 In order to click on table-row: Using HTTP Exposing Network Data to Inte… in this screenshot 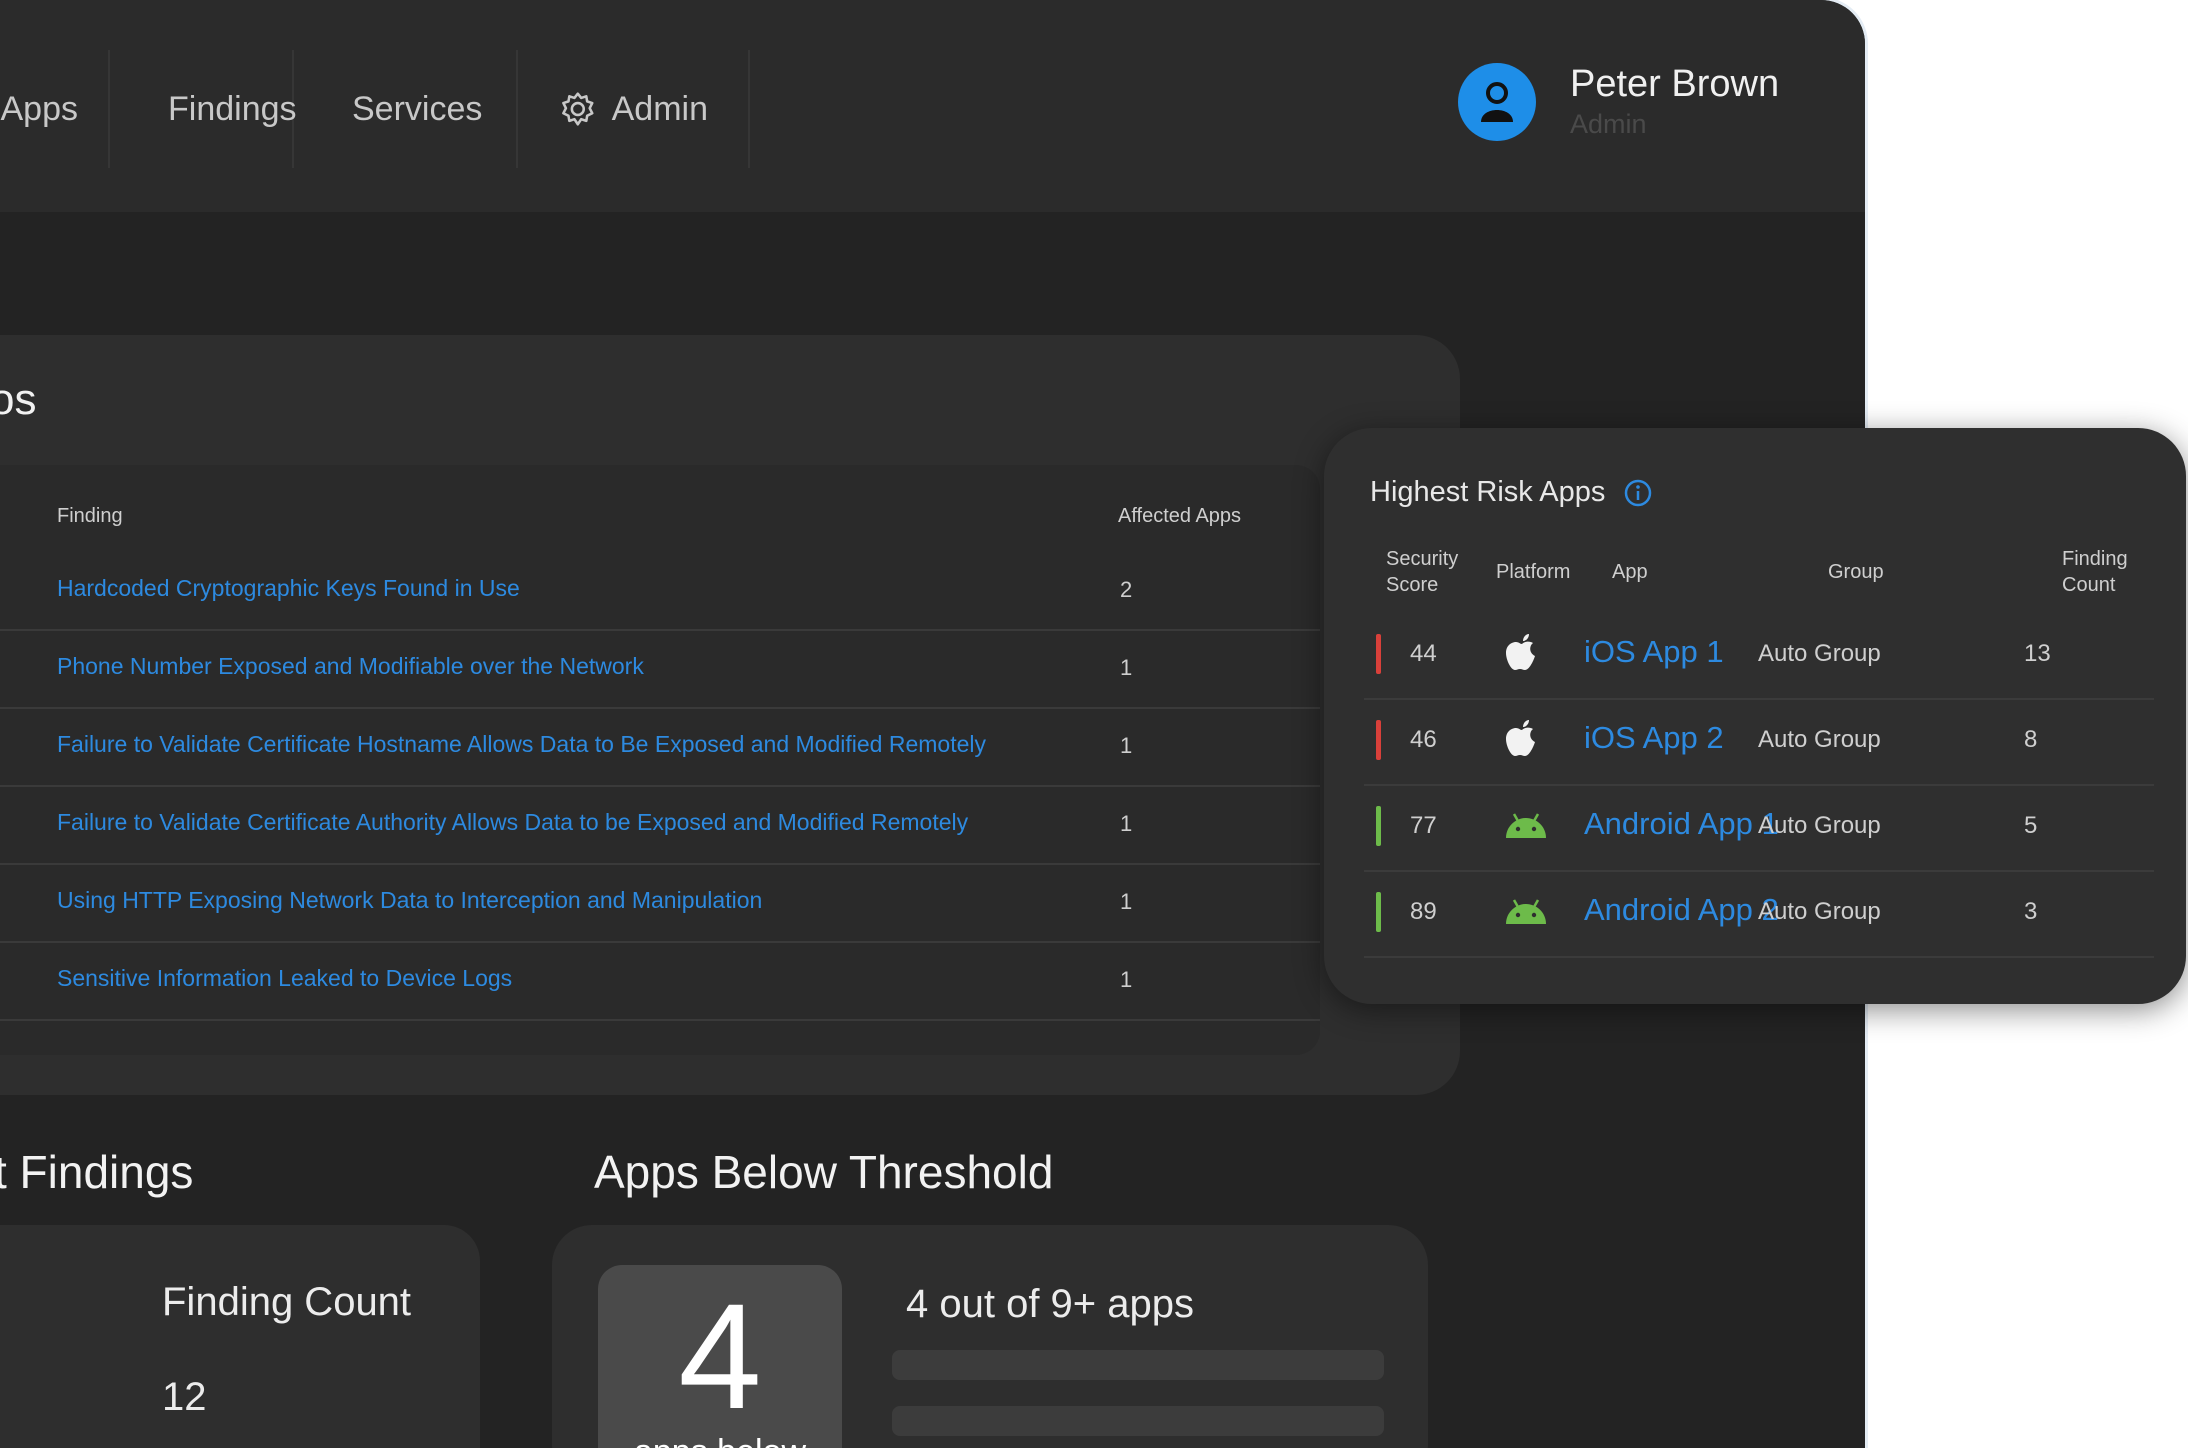, I will do `click(660, 904)`.